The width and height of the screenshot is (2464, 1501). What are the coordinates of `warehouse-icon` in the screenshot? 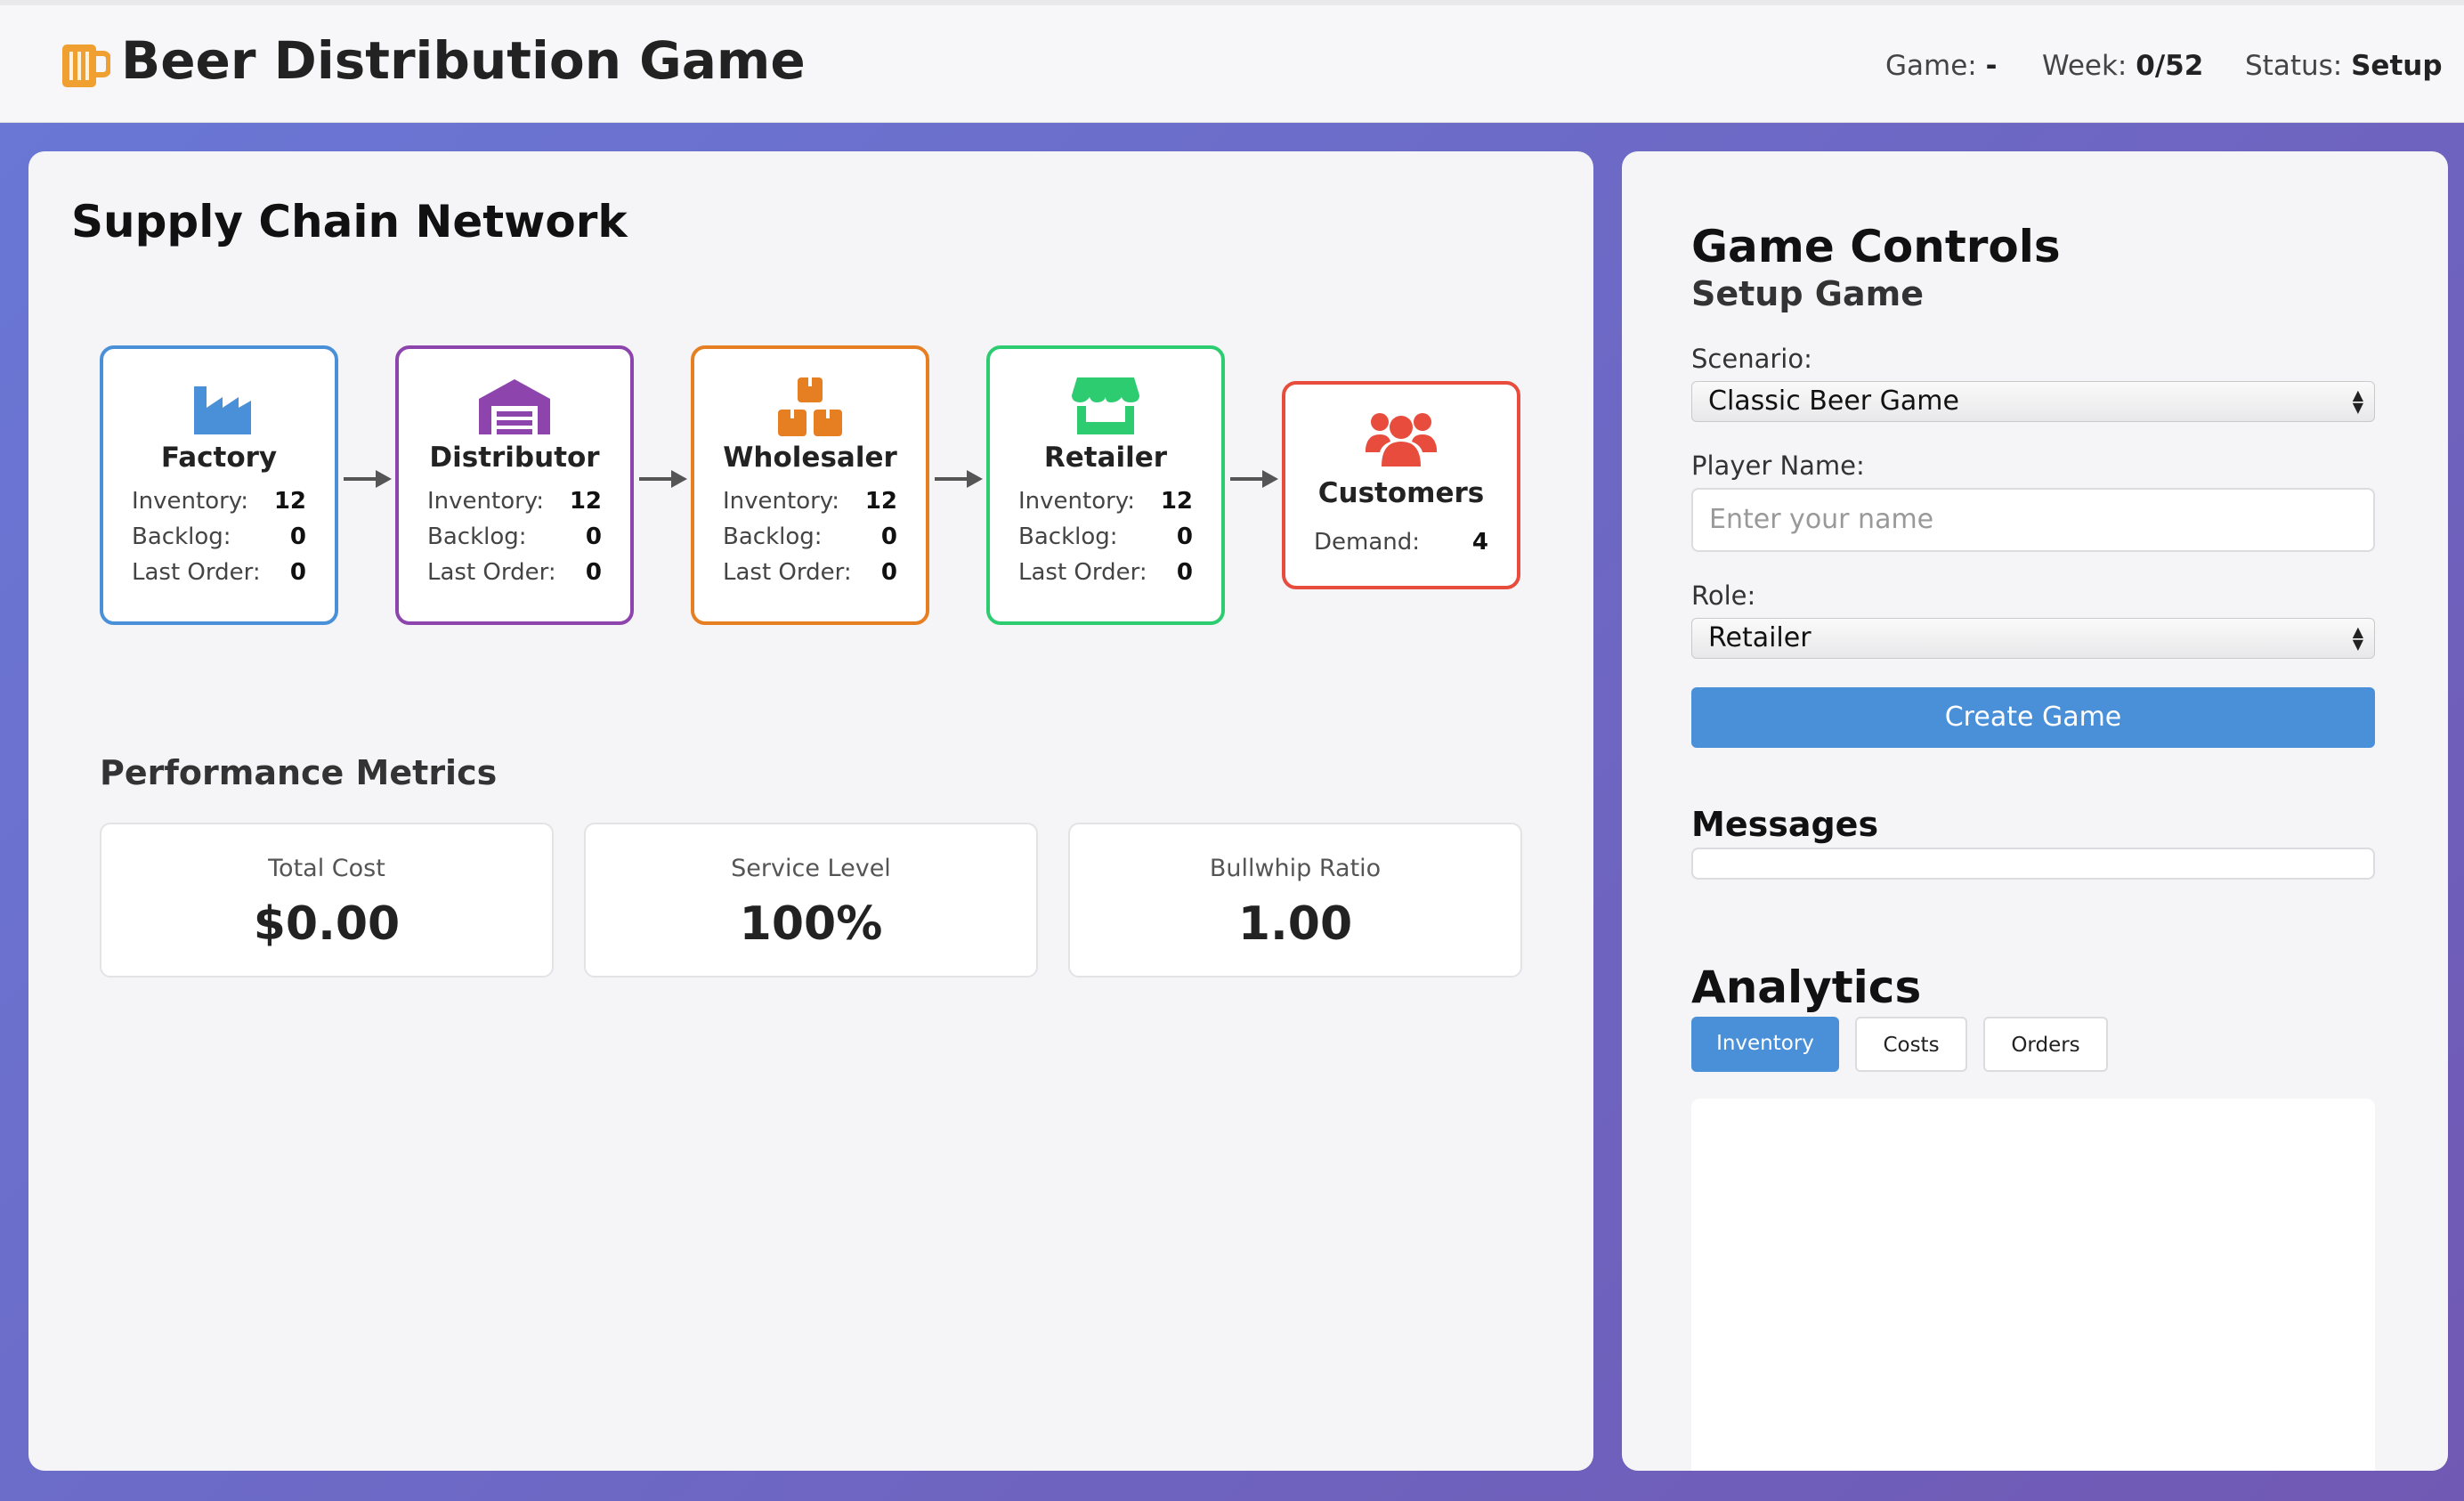 It's located at (514, 406).